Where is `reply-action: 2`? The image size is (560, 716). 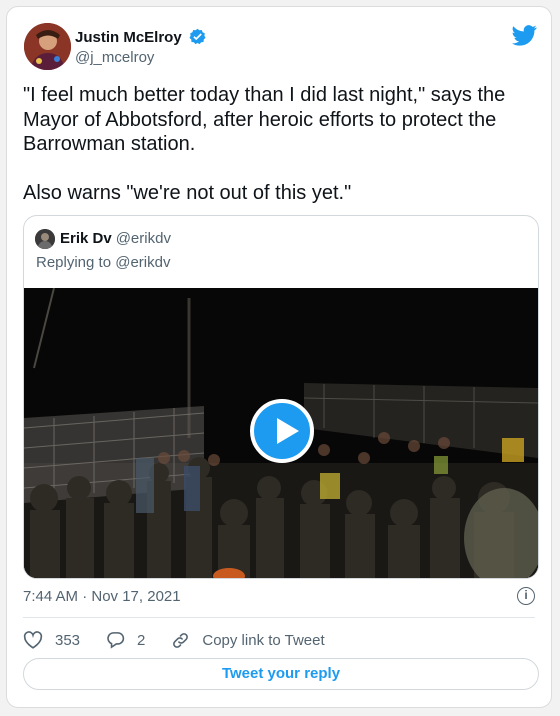
reply-action: 2 is located at coordinates (125, 640).